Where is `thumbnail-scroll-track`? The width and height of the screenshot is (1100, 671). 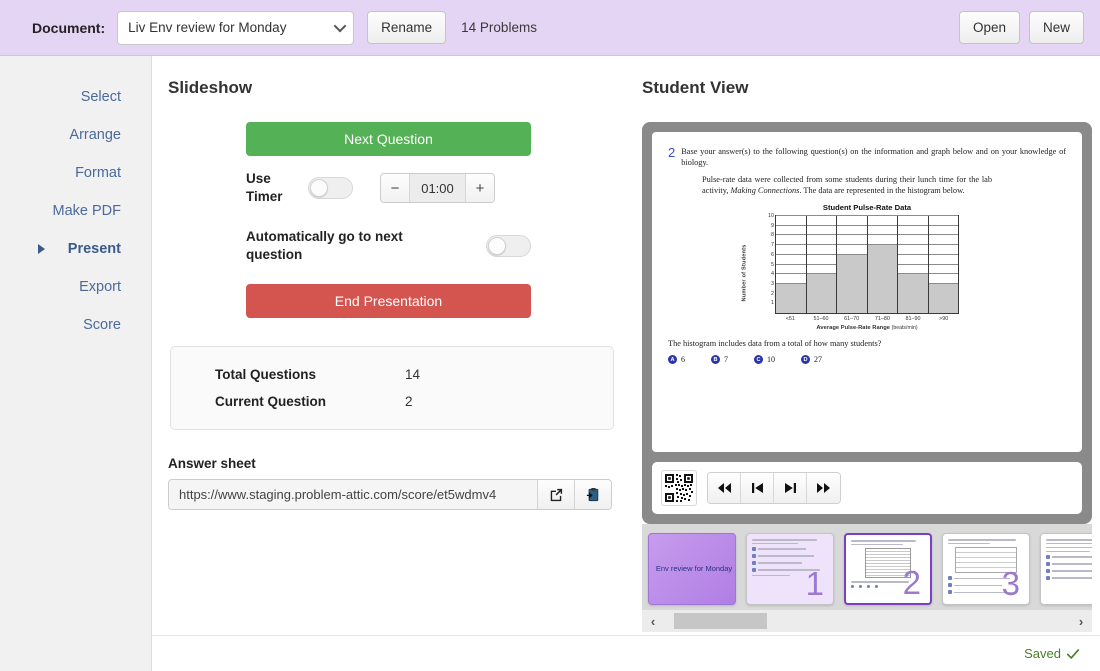
thumbnail-scroll-track is located at coordinates (867, 621).